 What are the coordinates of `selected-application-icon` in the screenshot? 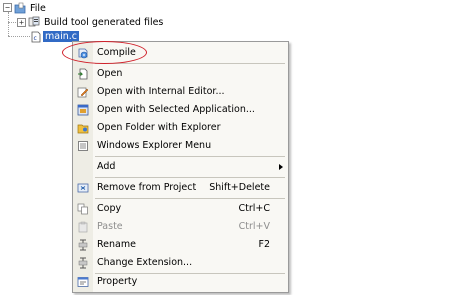 It's located at (83, 110).